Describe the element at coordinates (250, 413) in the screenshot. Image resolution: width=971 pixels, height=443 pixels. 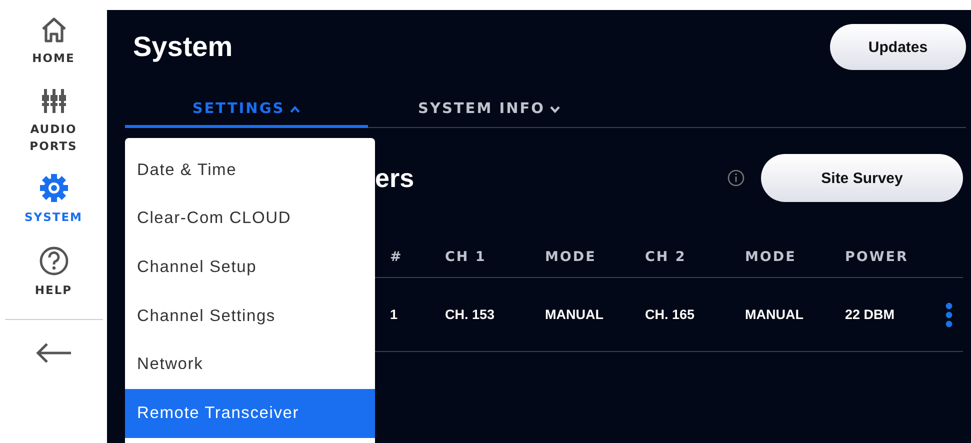
I see `menu-item: Remote Transceiver` at that location.